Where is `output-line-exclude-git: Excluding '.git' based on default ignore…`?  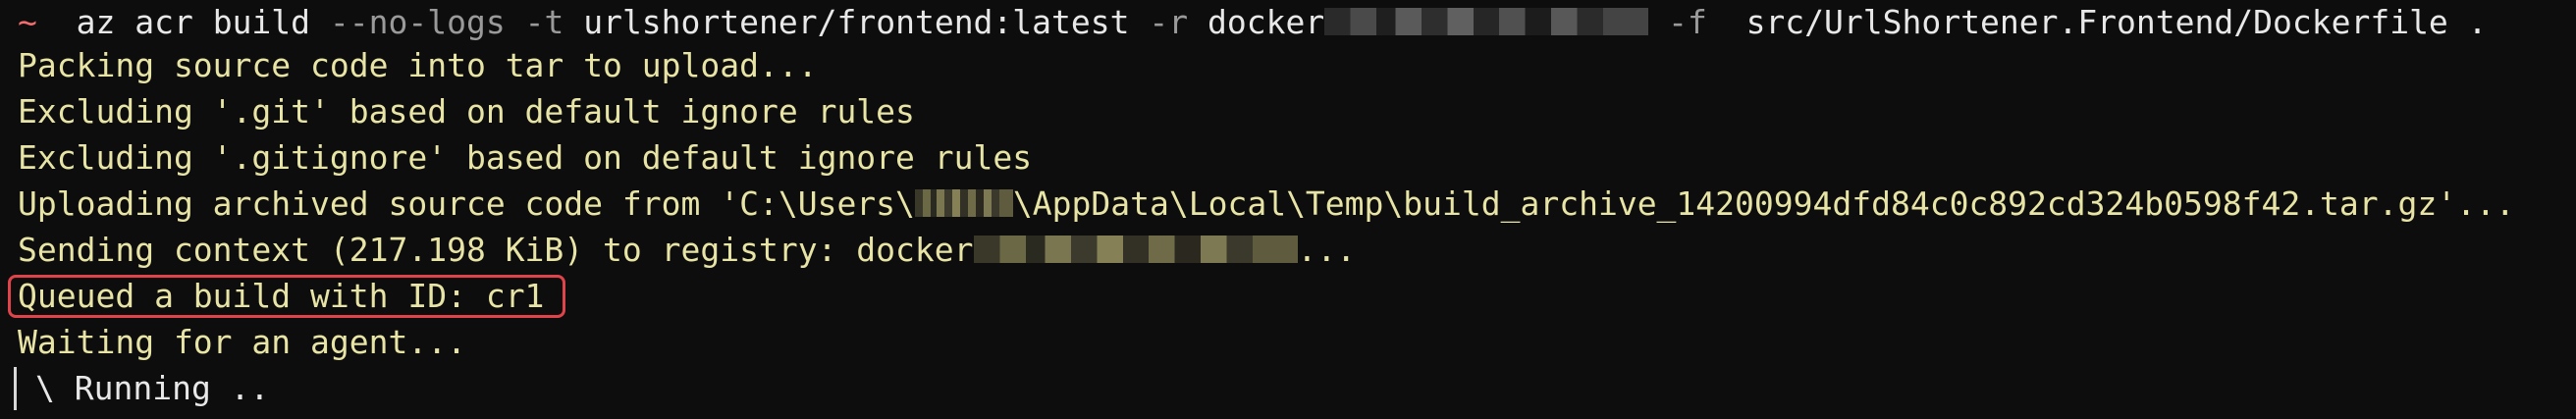
output-line-exclude-git: Excluding '.git' based on default ignore… is located at coordinates (466, 111).